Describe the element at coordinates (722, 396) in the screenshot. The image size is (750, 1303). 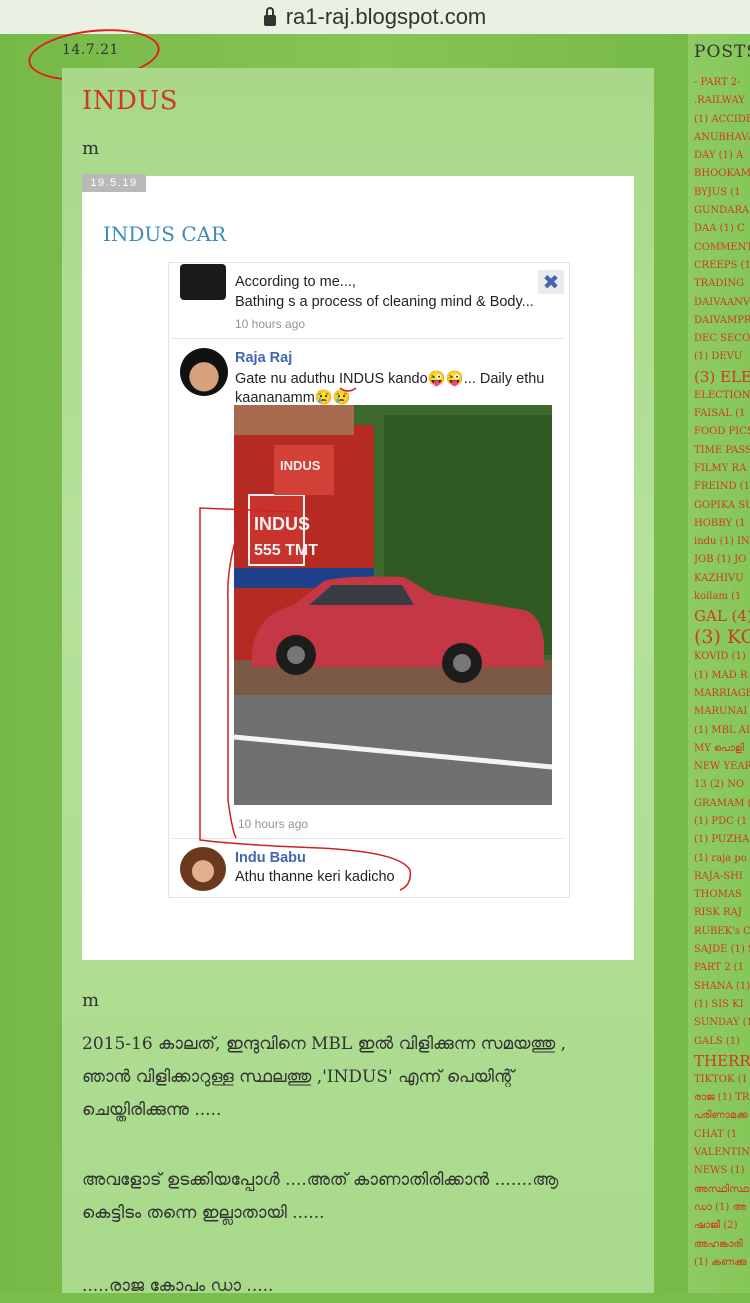
I see `sidebar-label-link: ELECTION` at that location.